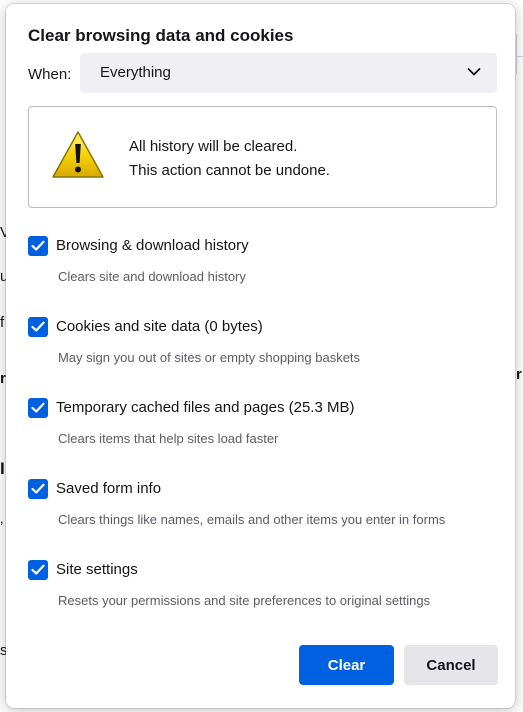 This screenshot has height=712, width=523. I want to click on warning-triangle-icon, so click(78, 154).